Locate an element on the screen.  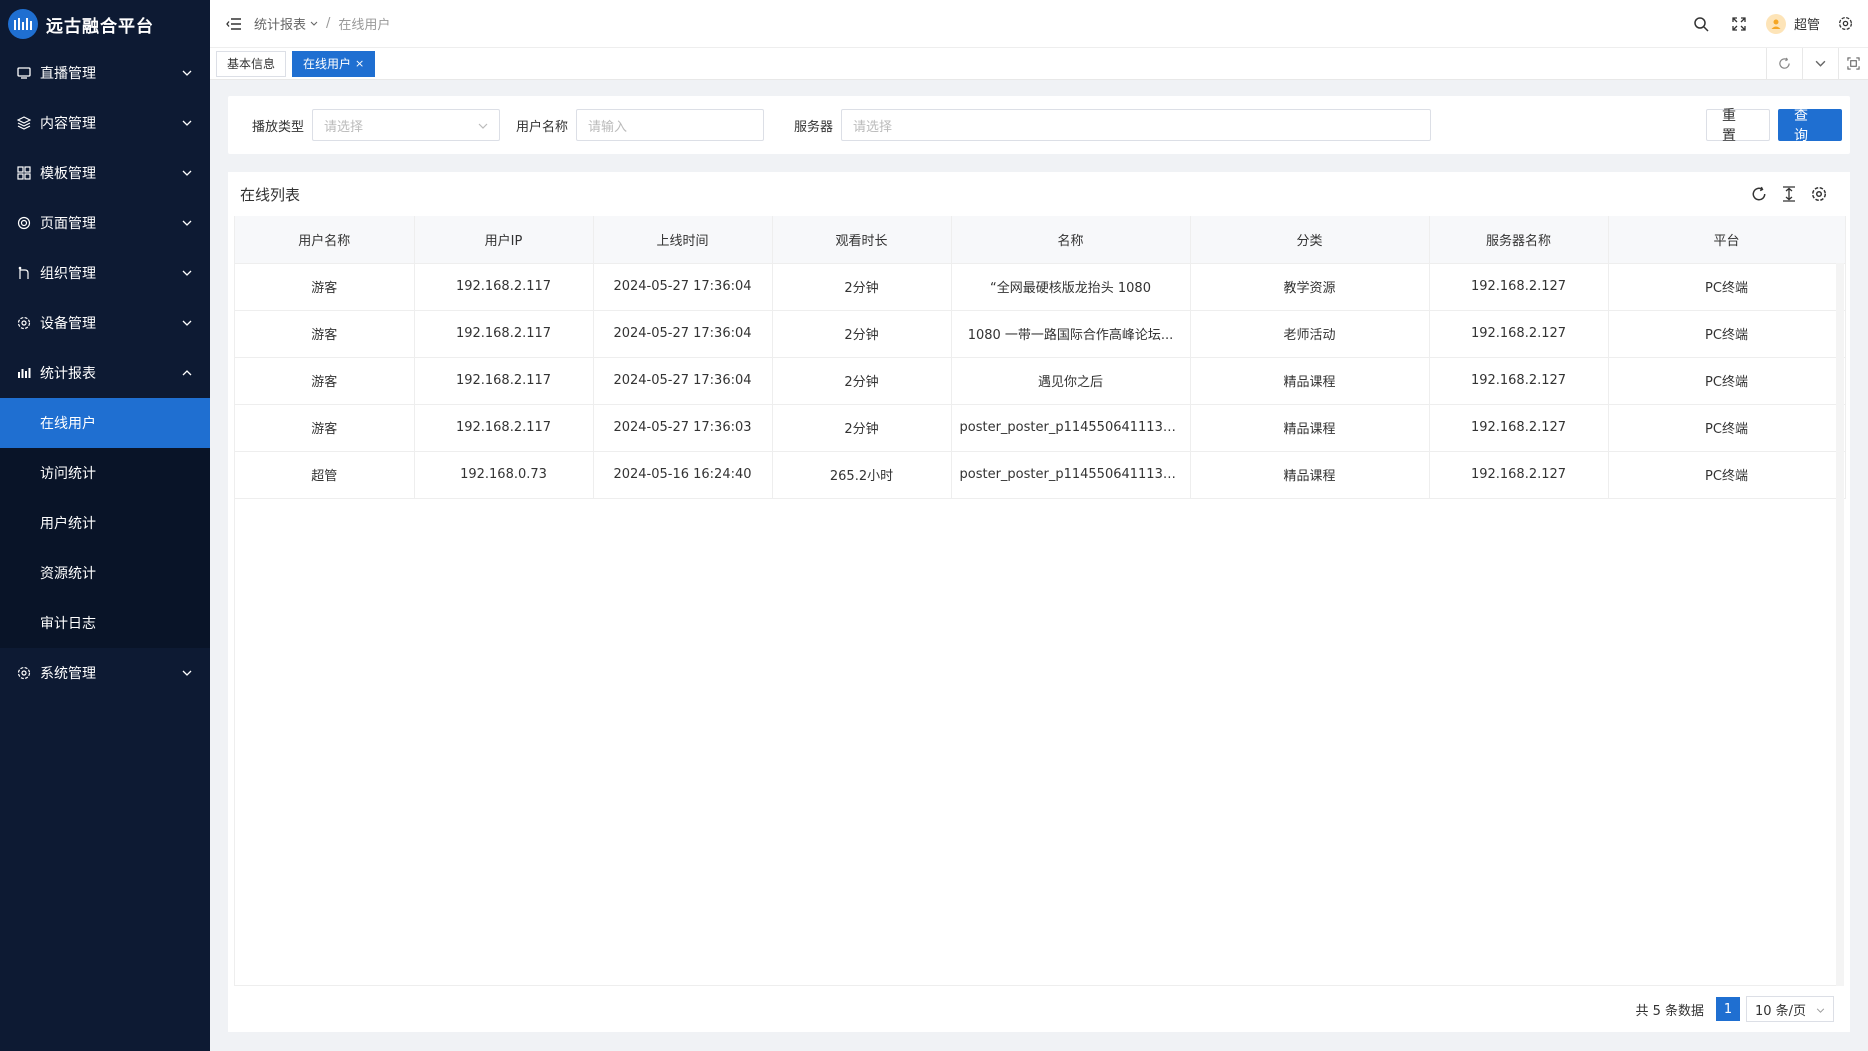
sidebar-item-device: 设备管理 is located at coordinates (105, 323).